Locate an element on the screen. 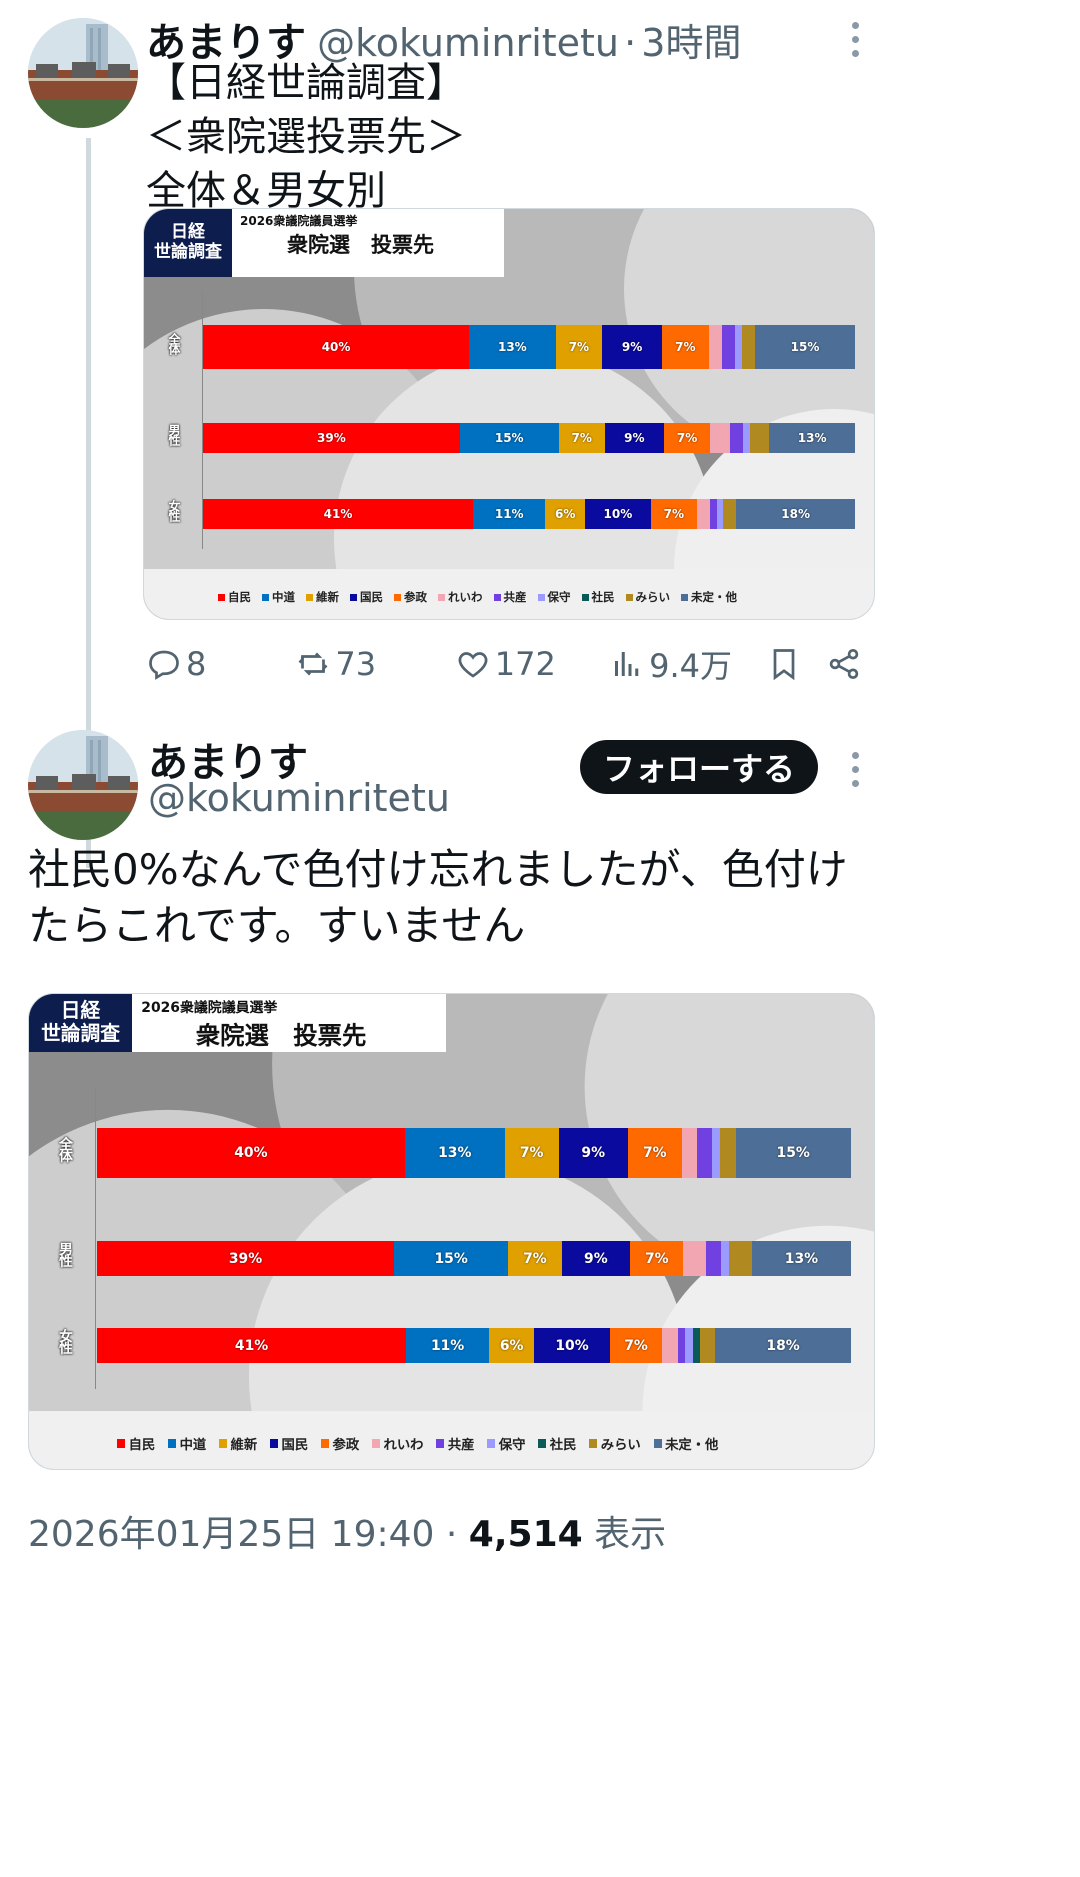 The image size is (1080, 1877). like-button: 172 is located at coordinates (532, 664).